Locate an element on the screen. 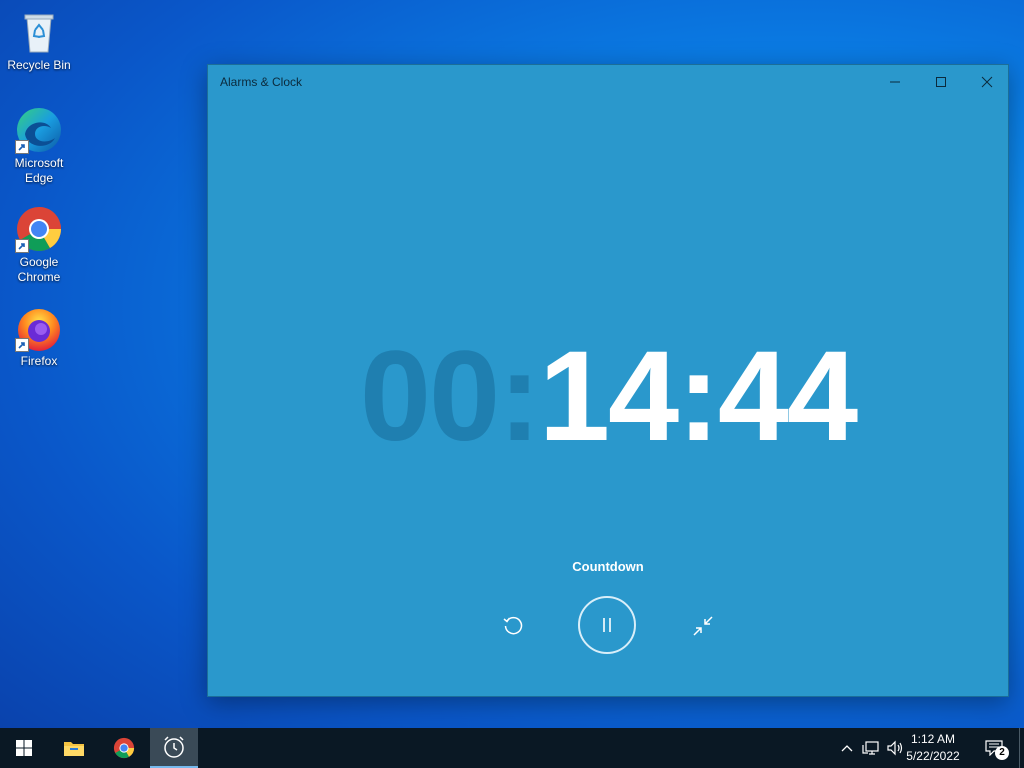 Image resolution: width=1024 pixels, height=768 pixels. pause-icon is located at coordinates (607, 625).